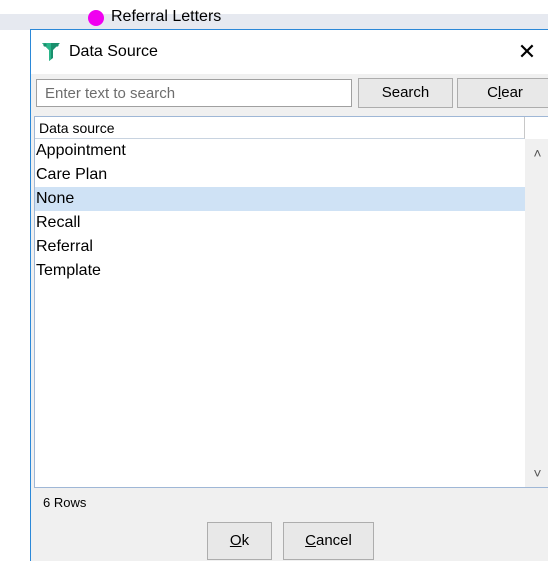 The image size is (548, 561). What do you see at coordinates (235, 540) in the screenshot?
I see `ok-mnemonic: O` at bounding box center [235, 540].